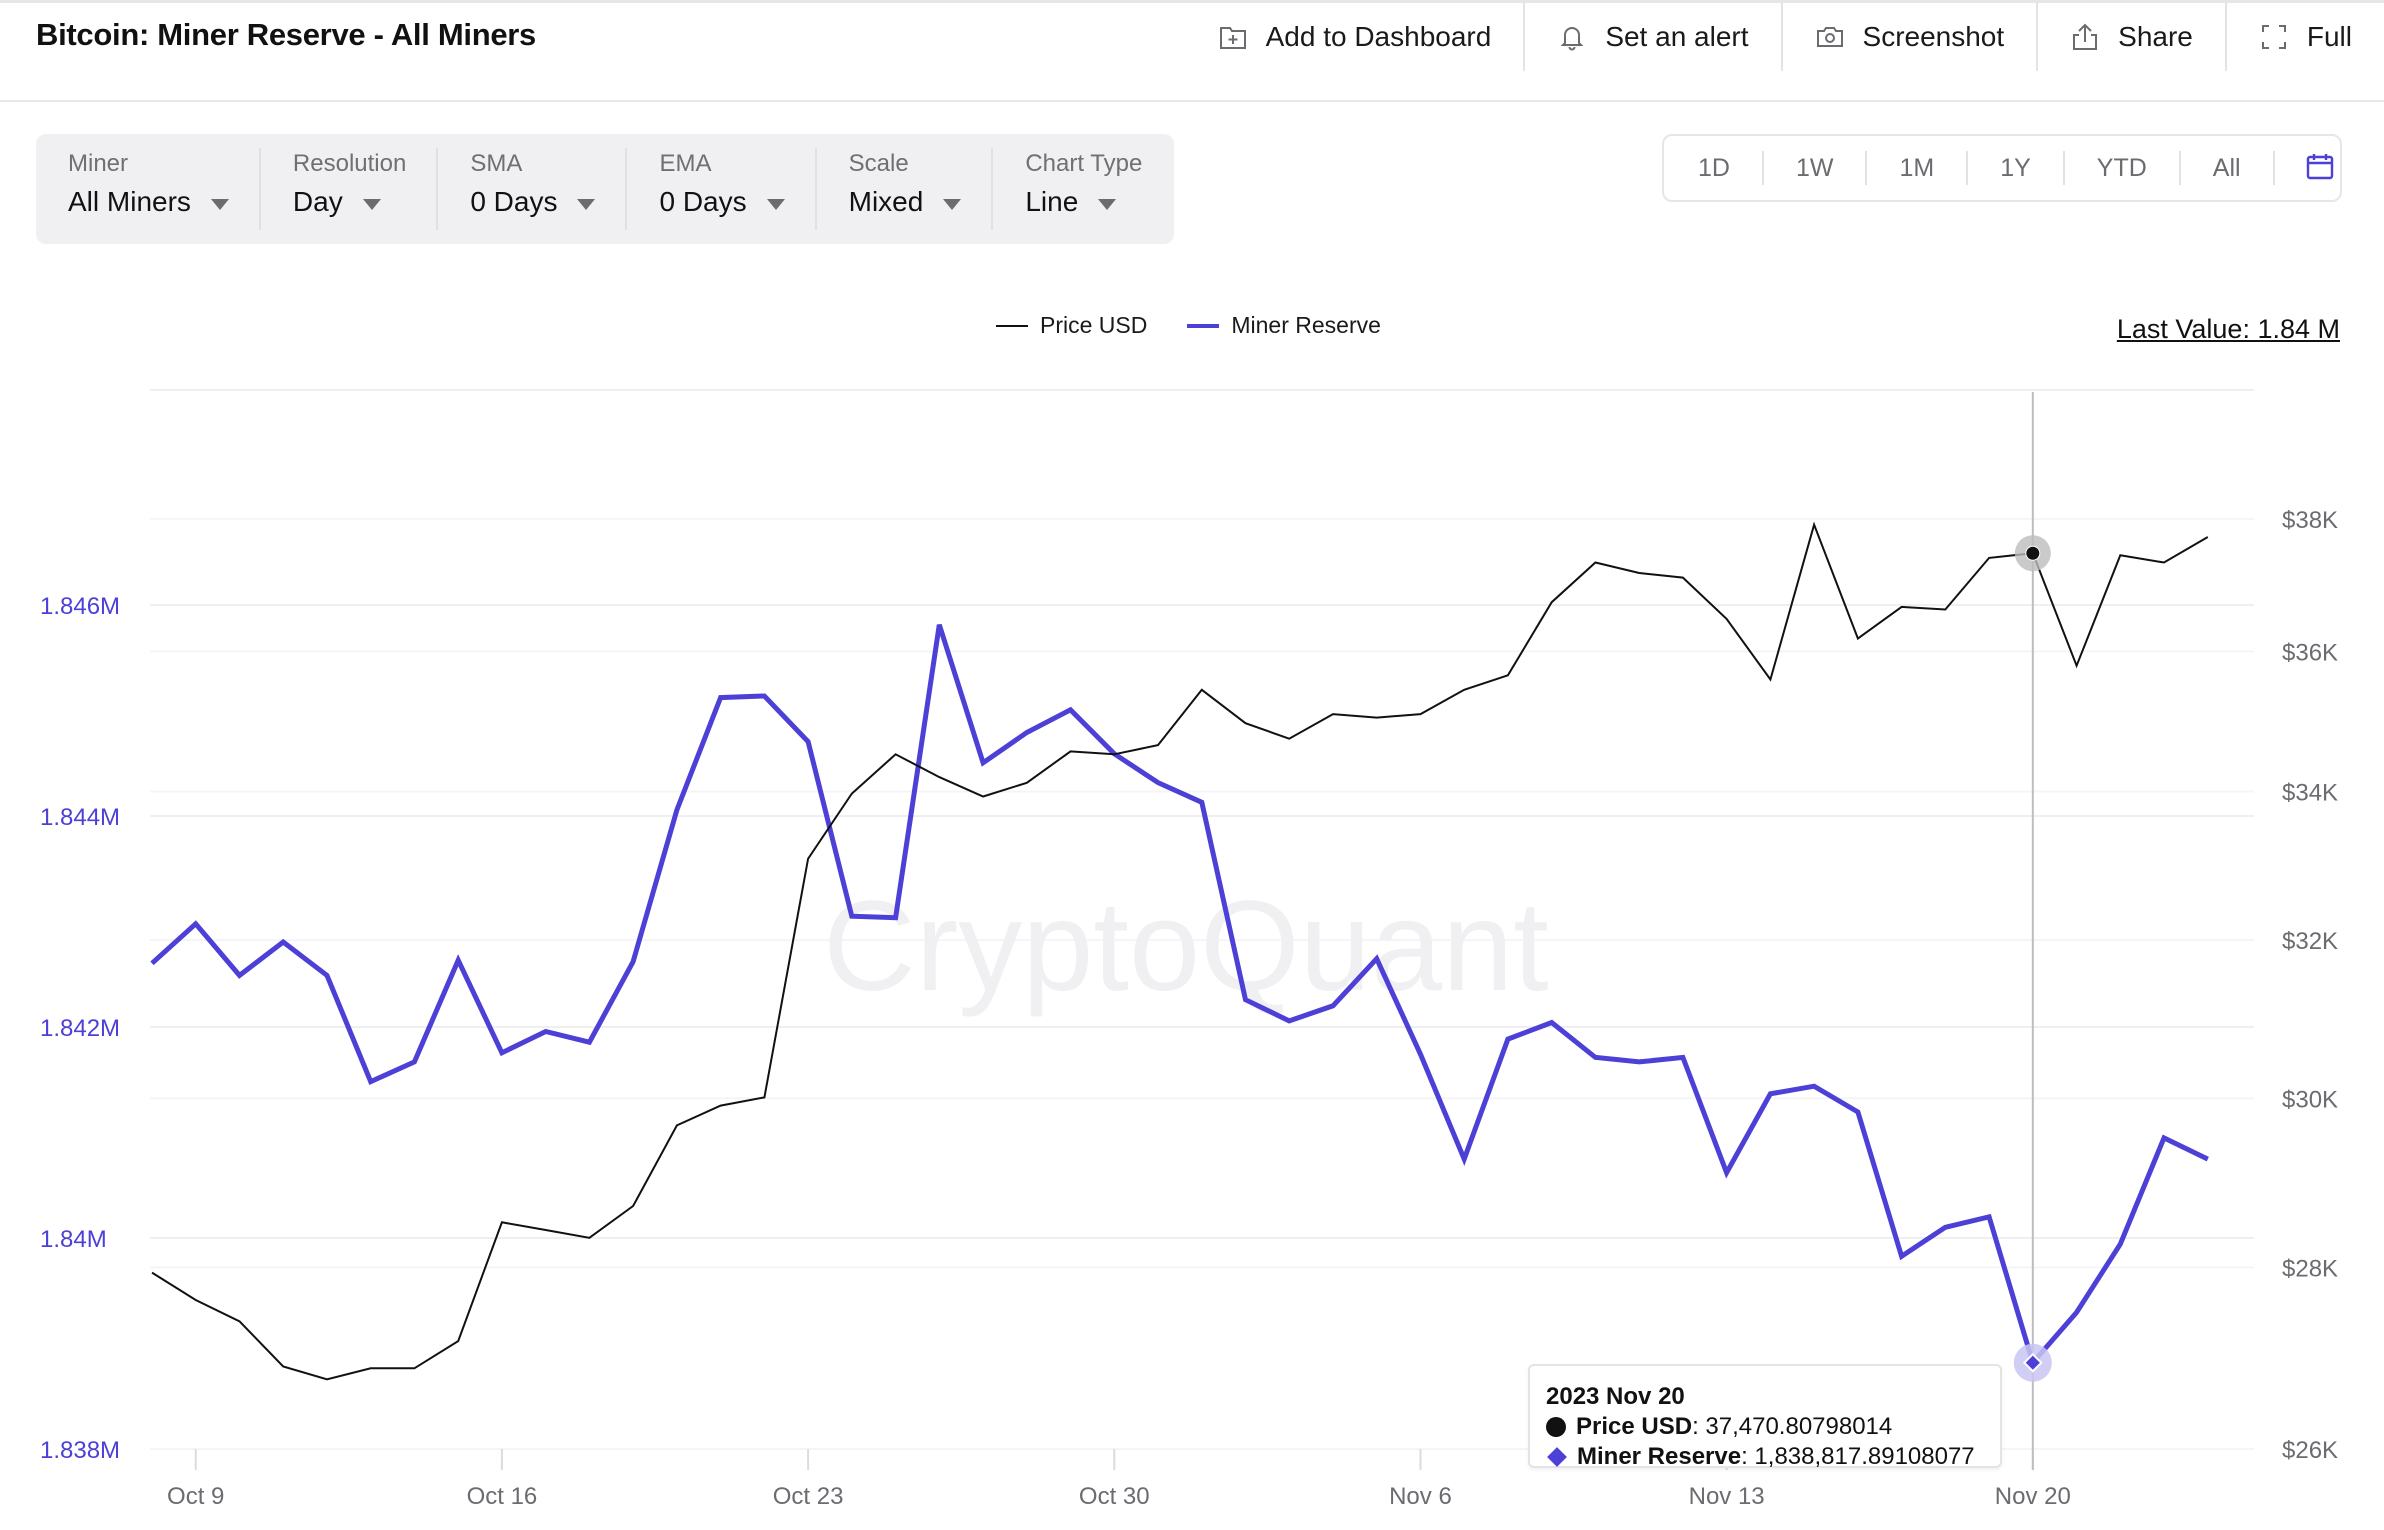 The height and width of the screenshot is (1530, 2384). I want to click on y-right-tick-label: $32K, so click(2310, 941).